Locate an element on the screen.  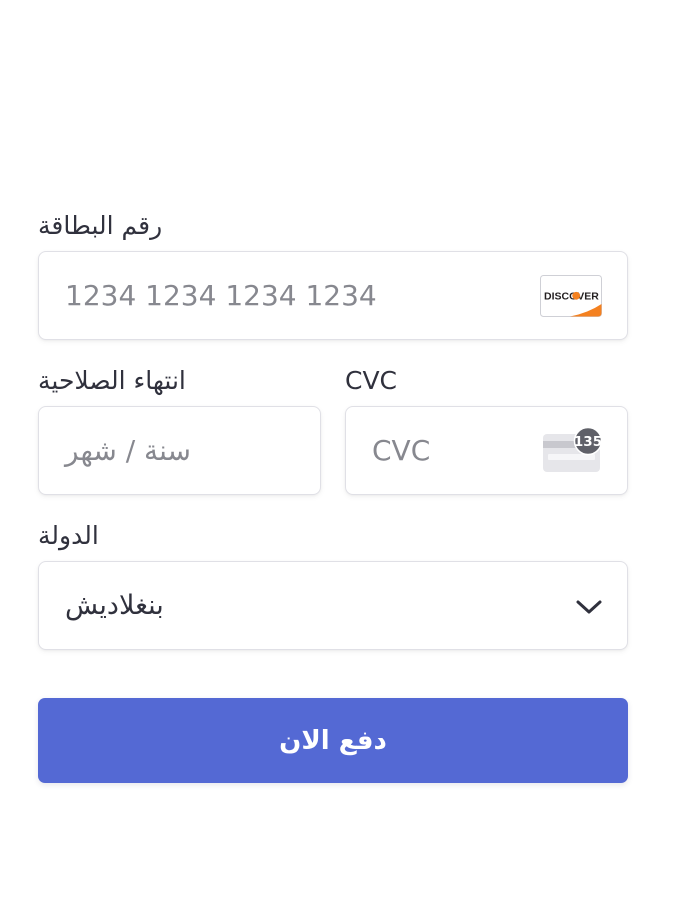
chevron-down-icon is located at coordinates (589, 607).